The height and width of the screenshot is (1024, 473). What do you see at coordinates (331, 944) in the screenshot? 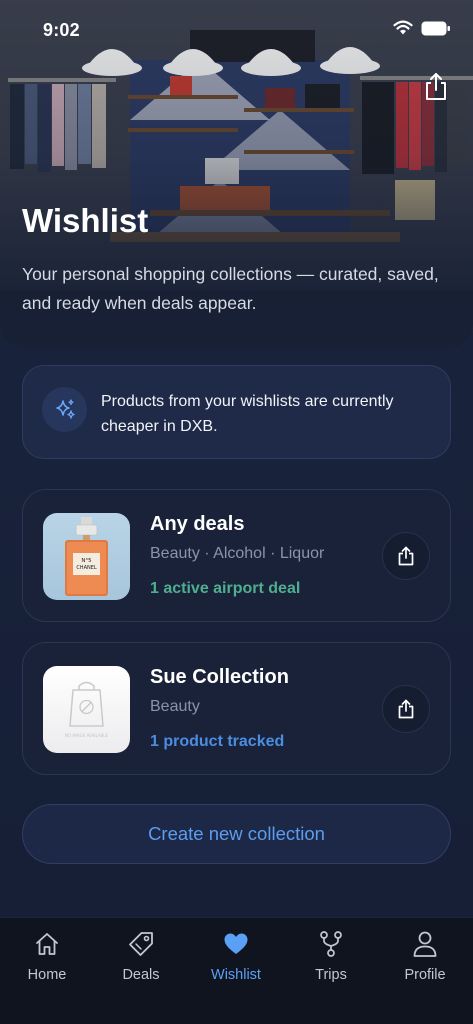
I see `route-icon` at bounding box center [331, 944].